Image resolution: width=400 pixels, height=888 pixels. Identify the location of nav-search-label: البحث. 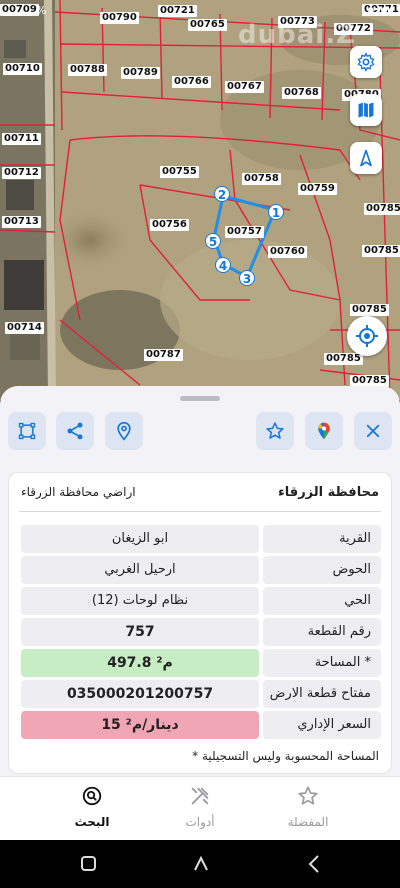
(92, 822).